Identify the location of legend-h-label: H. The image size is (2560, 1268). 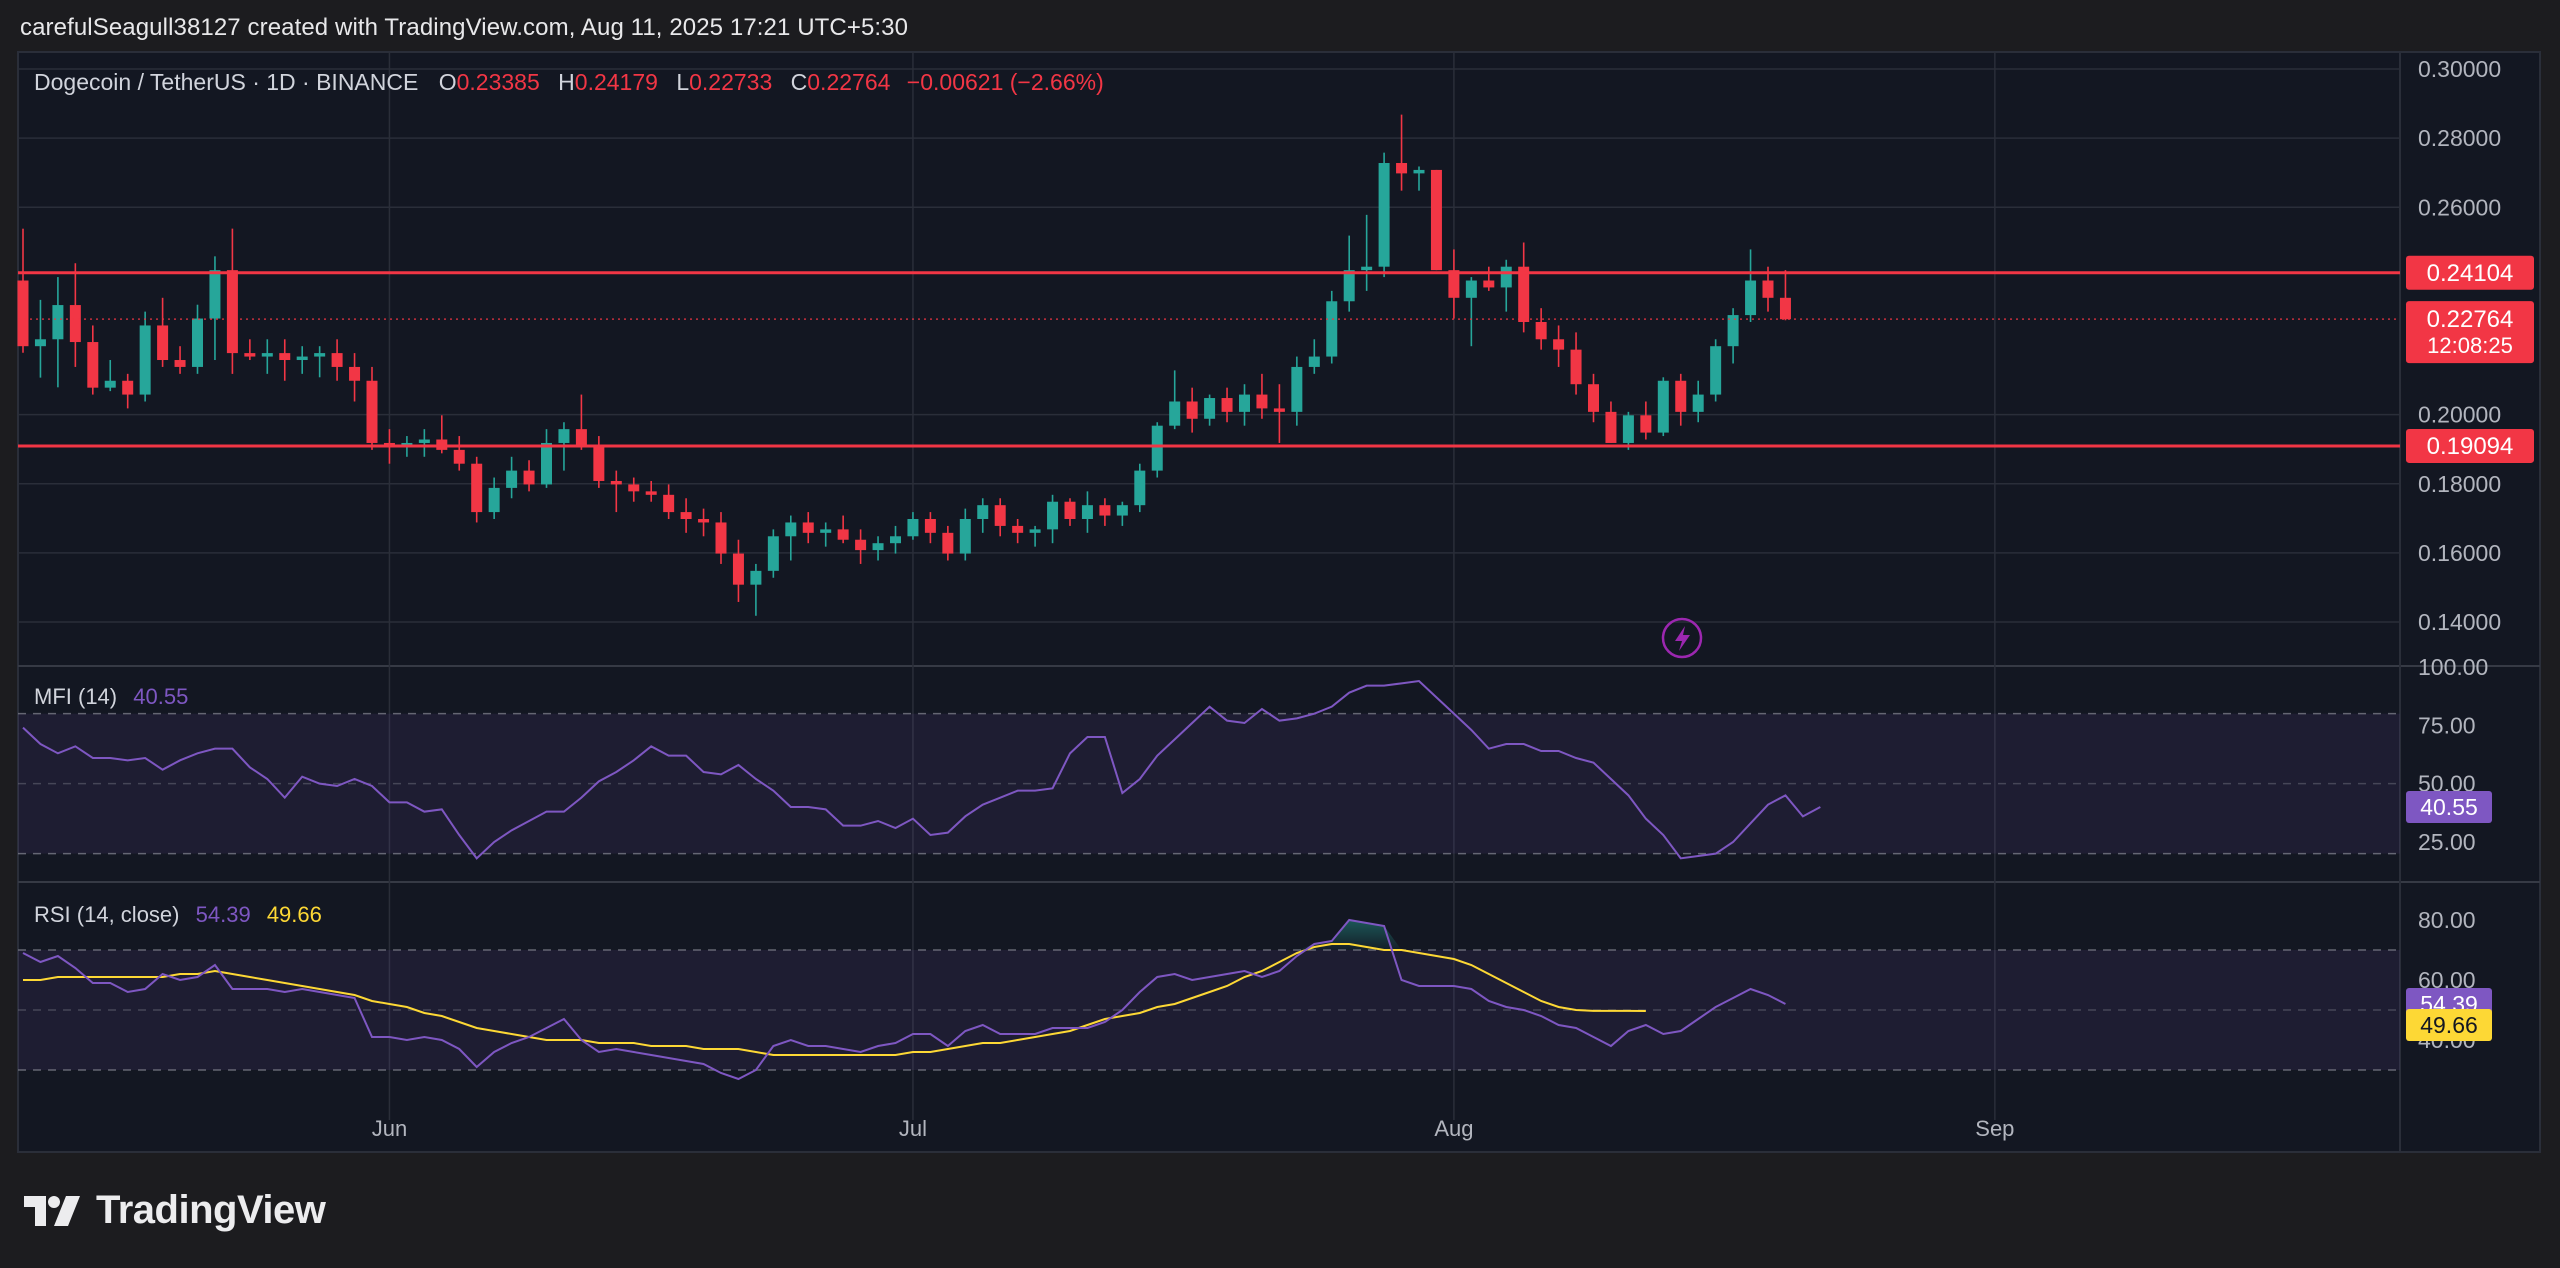
(566, 82).